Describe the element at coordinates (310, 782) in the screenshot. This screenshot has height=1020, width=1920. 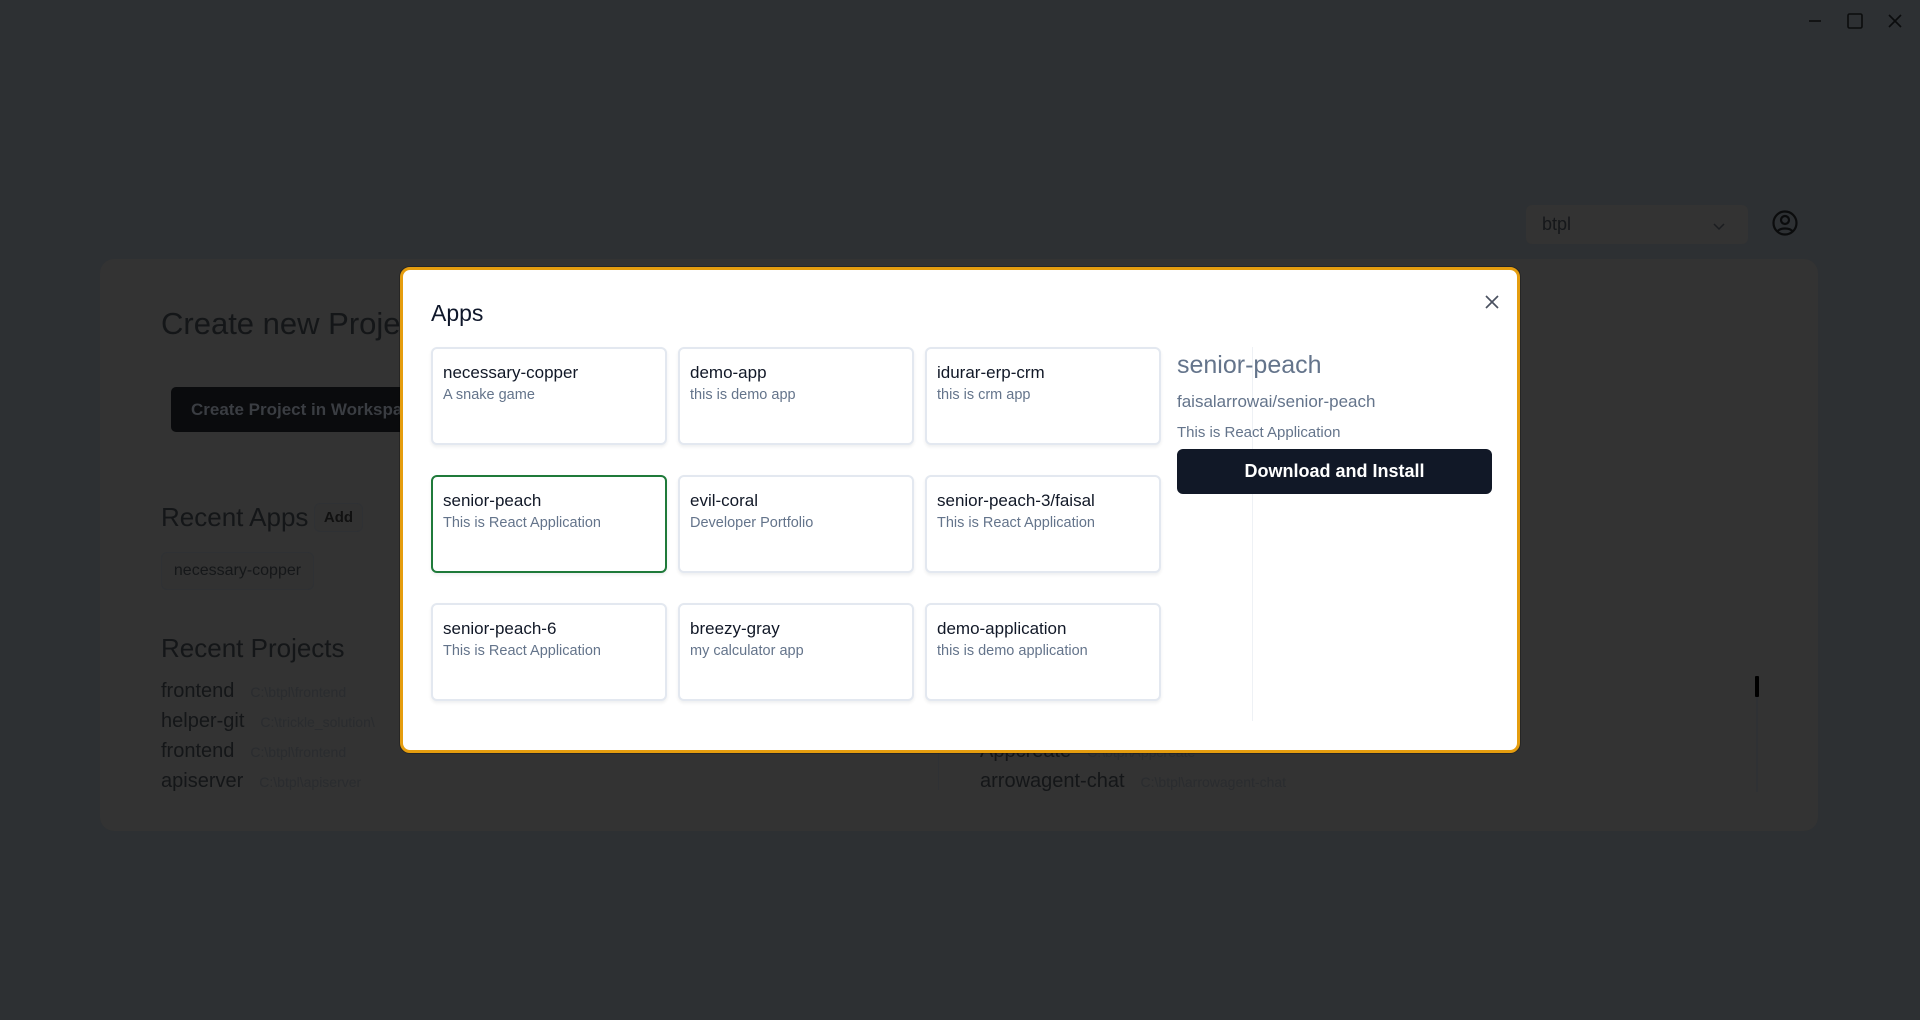
I see `project-path: C:\btpl\apiserver` at that location.